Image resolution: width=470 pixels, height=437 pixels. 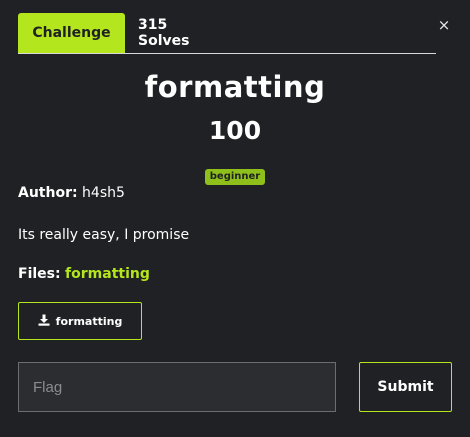 What do you see at coordinates (71, 33) in the screenshot?
I see `tab-challenge: Challenge` at bounding box center [71, 33].